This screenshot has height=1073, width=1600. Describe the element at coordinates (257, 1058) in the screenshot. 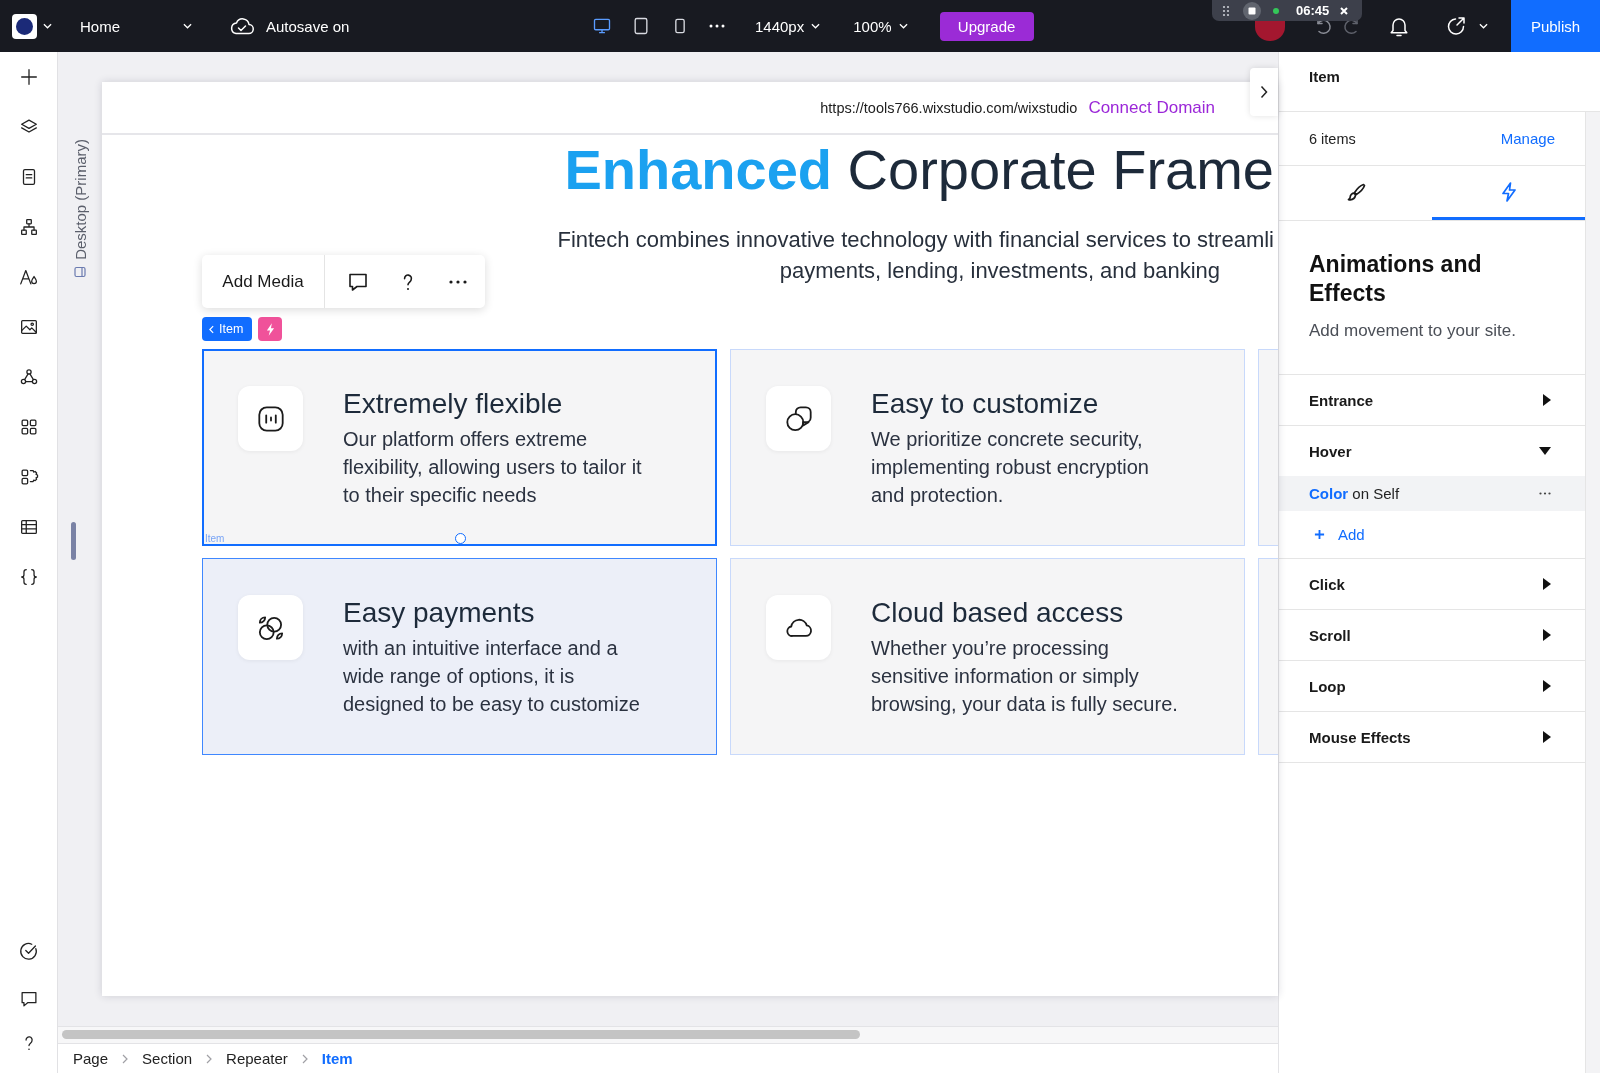

I see `breadcrumb-item: Repeater` at that location.